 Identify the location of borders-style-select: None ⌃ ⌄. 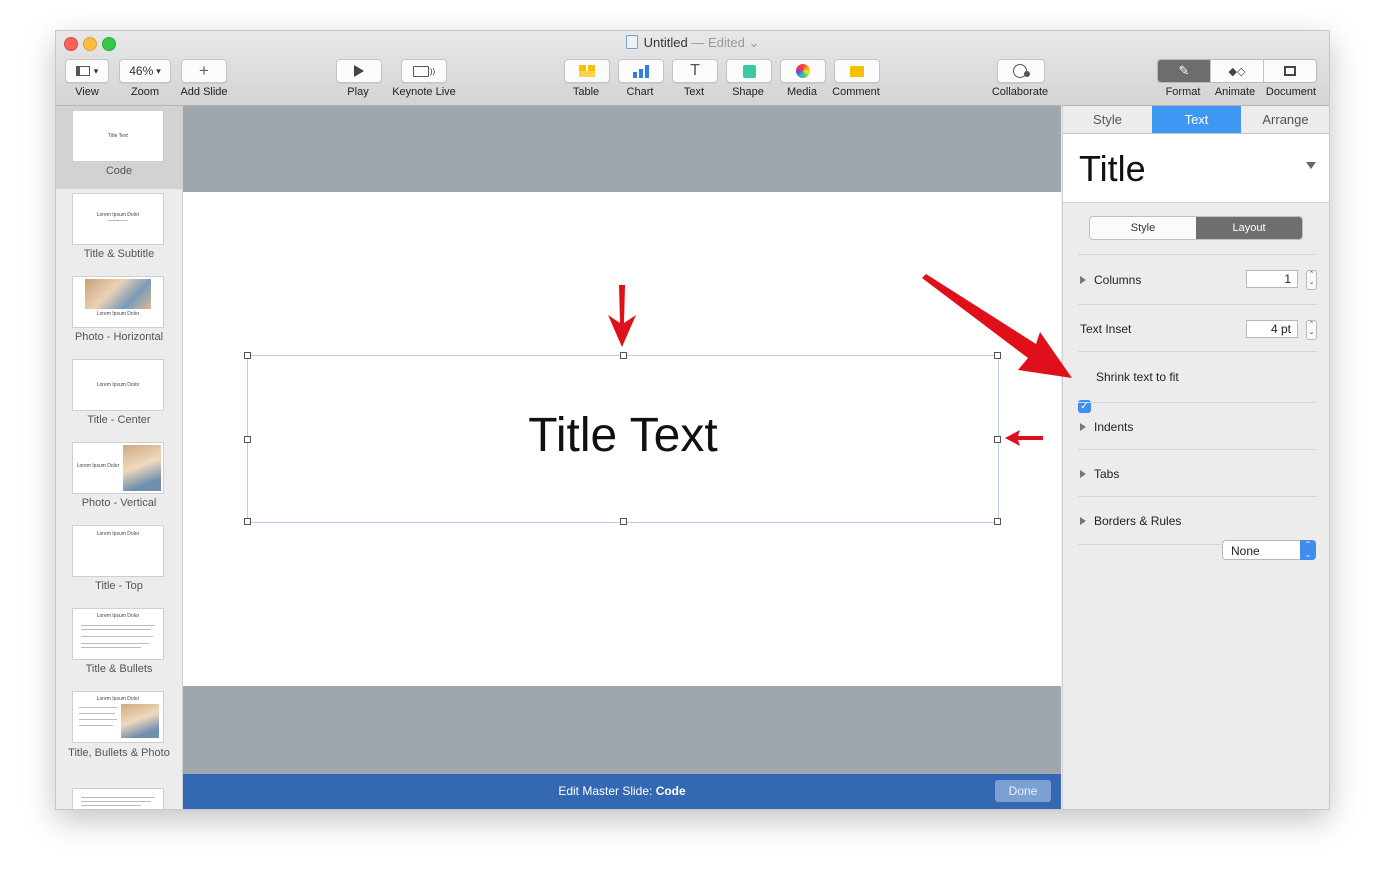
(1269, 550).